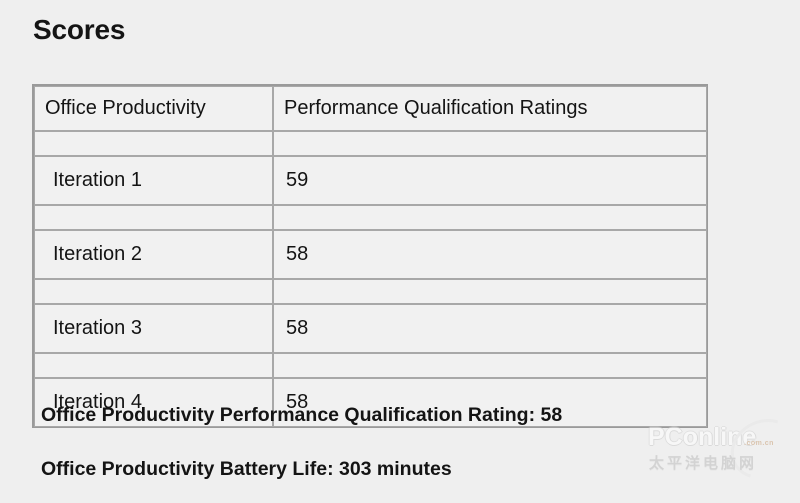 The height and width of the screenshot is (503, 800). Describe the element at coordinates (490, 254) in the screenshot. I see `row-value-iteration-2: 58` at that location.